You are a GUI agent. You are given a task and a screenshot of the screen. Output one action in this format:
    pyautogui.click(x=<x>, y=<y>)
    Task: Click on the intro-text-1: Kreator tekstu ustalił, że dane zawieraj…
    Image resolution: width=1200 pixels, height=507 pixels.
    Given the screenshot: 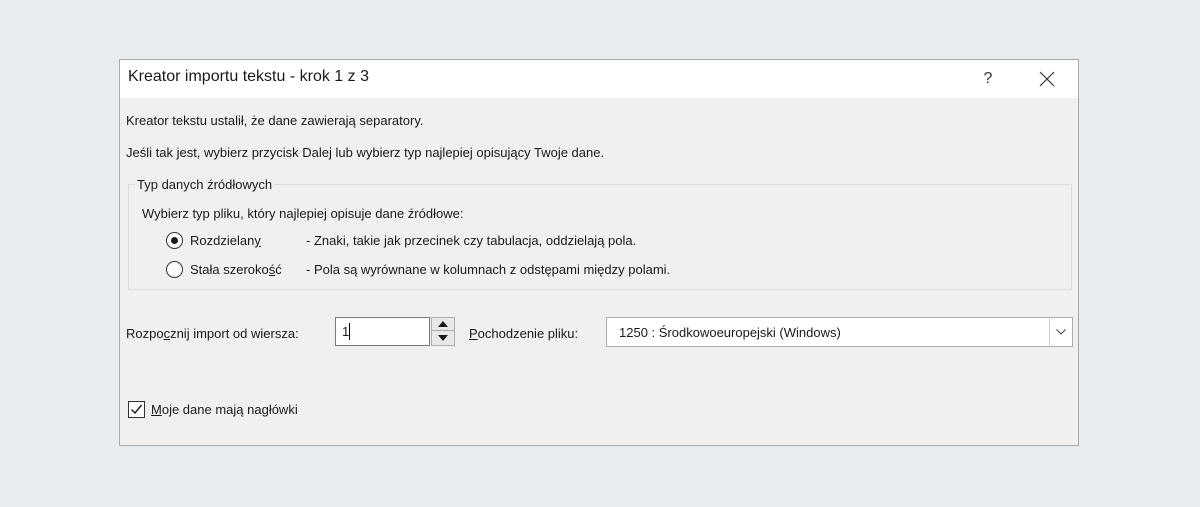 What is the action you would take?
    pyautogui.click(x=275, y=120)
    